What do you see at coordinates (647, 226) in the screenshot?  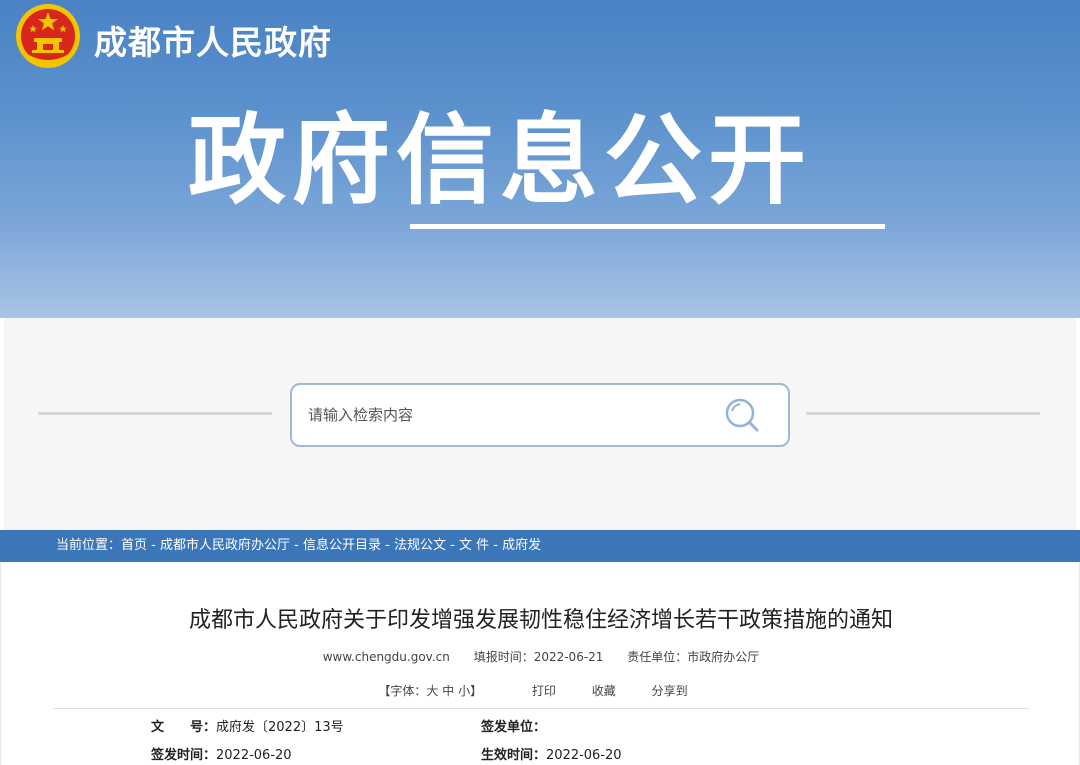 I see `banner-underline` at bounding box center [647, 226].